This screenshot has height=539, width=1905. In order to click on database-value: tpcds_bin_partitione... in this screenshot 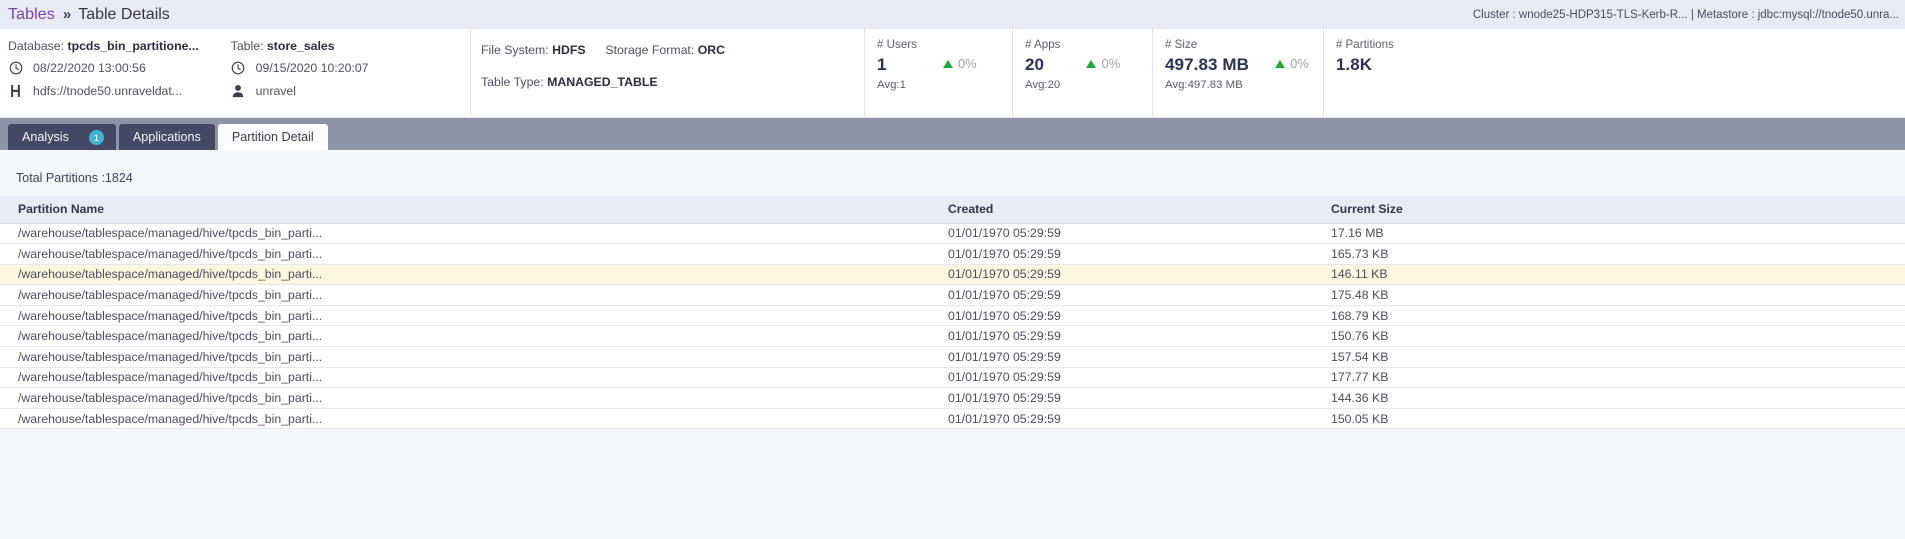, I will do `click(132, 46)`.